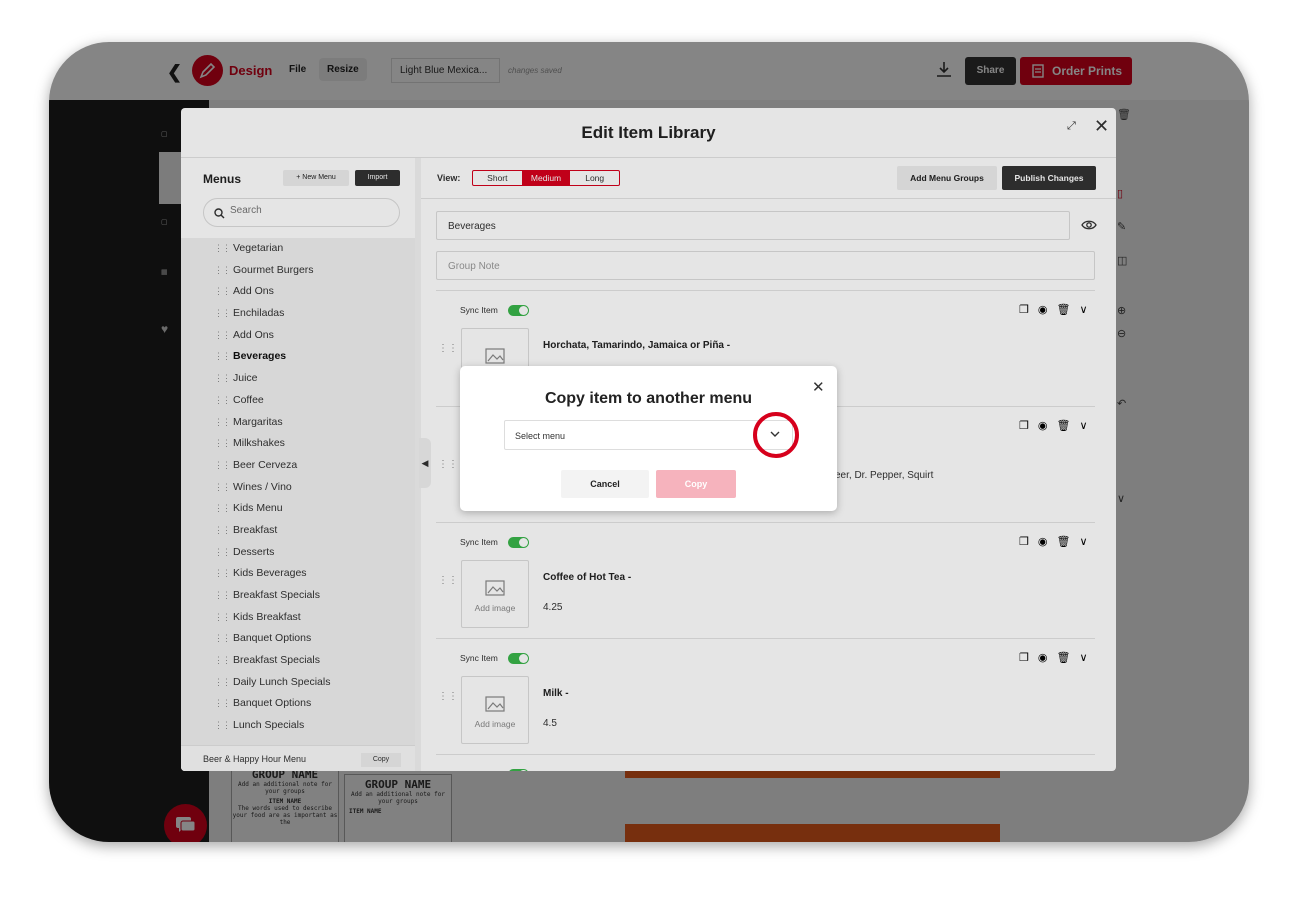  What do you see at coordinates (605, 484) in the screenshot?
I see `cancel-button: Cancel` at bounding box center [605, 484].